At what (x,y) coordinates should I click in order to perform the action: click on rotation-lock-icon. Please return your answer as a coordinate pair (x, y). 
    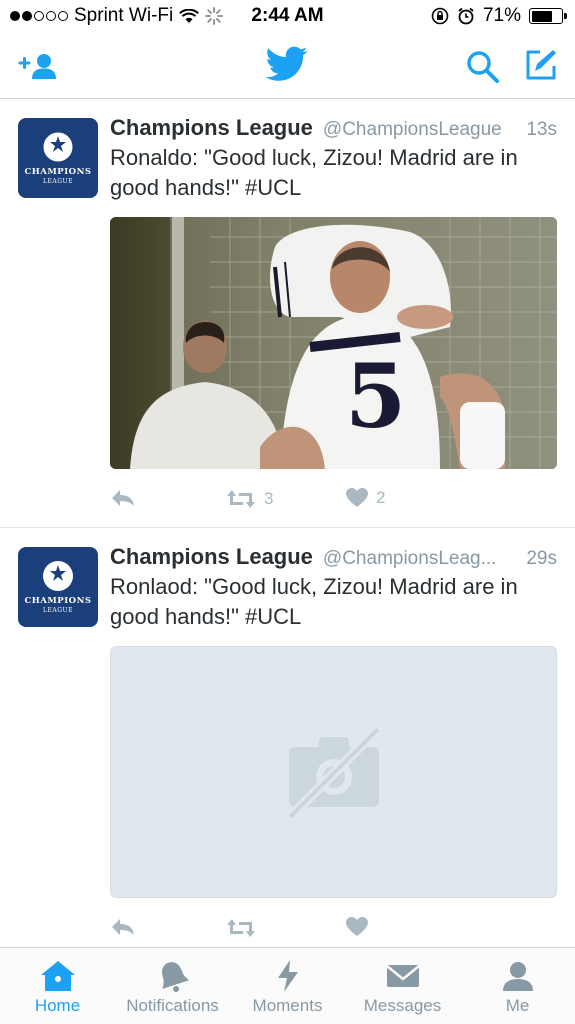
    Looking at the image, I should click on (440, 16).